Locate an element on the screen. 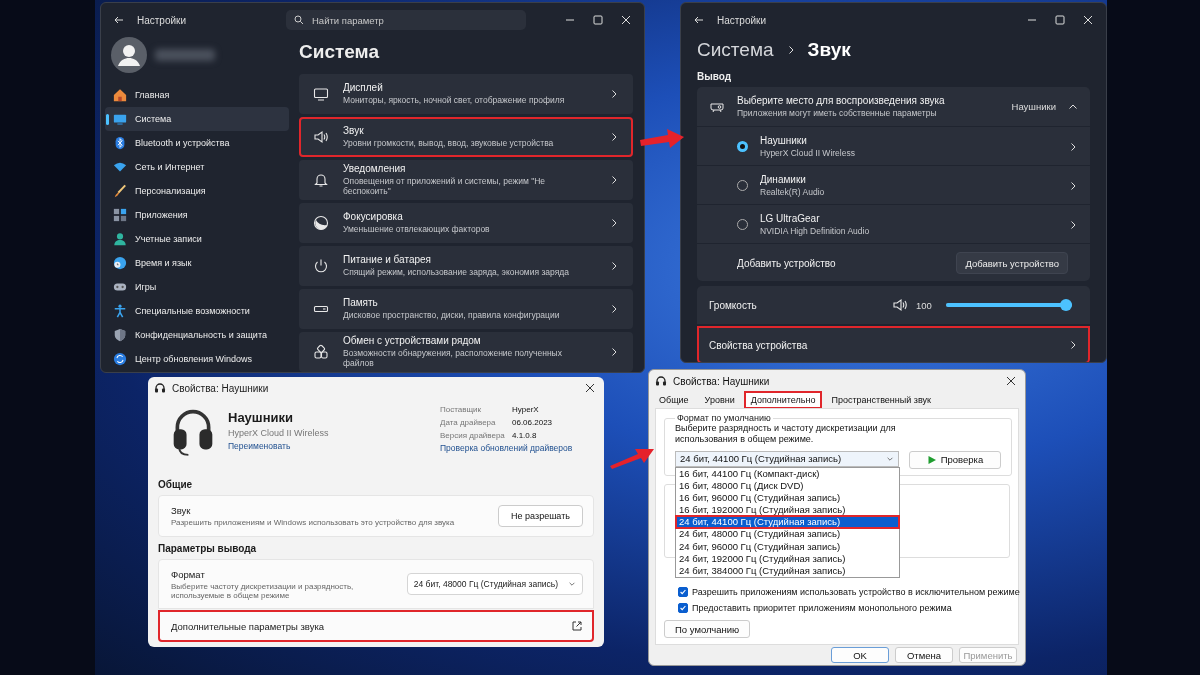 This screenshot has height=675, width=1200. nav-item: Специальные возможности is located at coordinates (197, 311).